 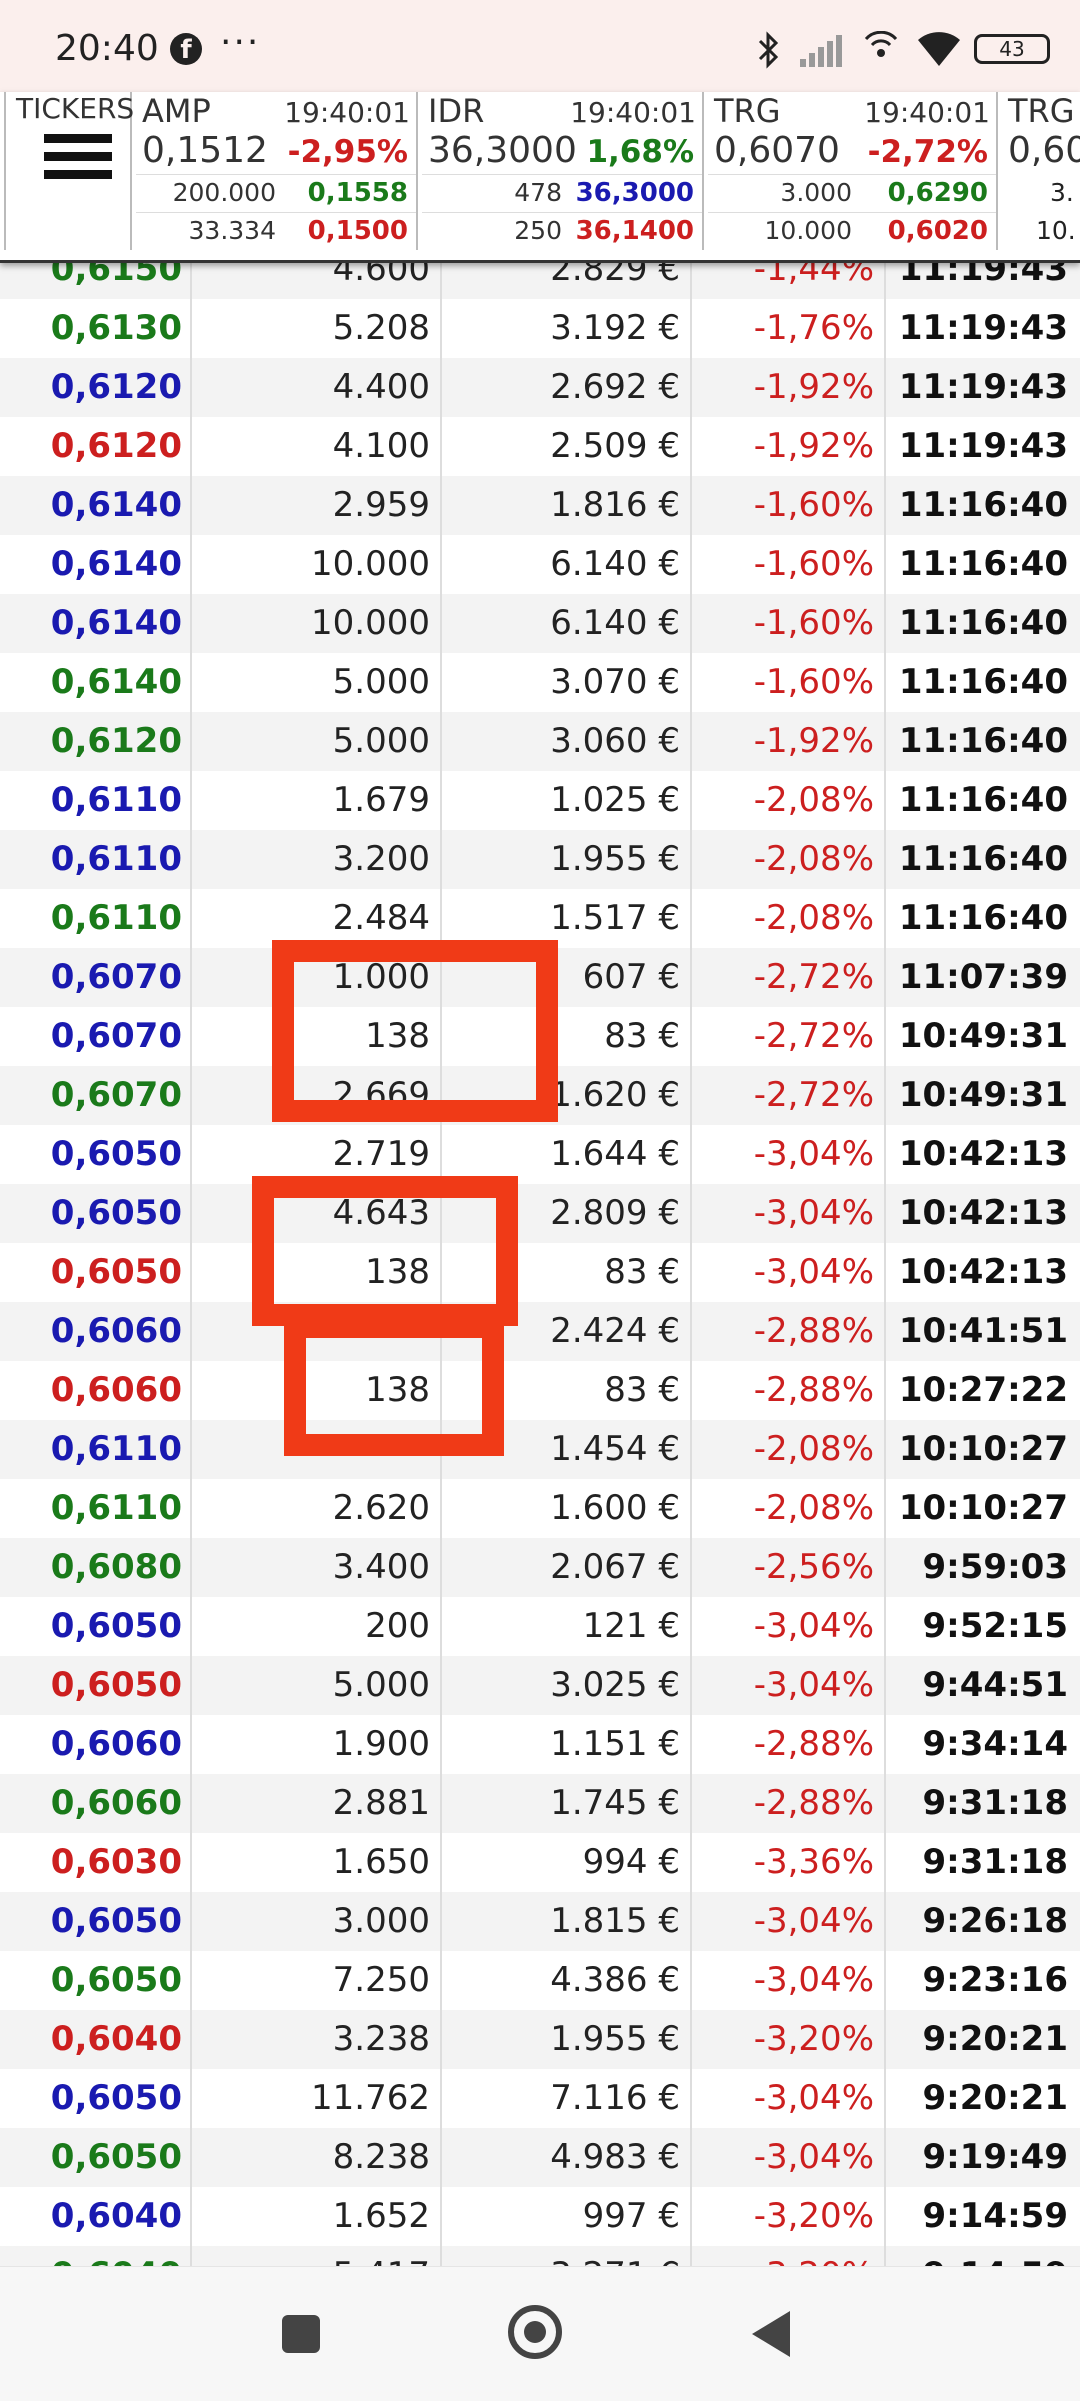 I want to click on ticker-price: 0,6070, so click(x=777, y=150).